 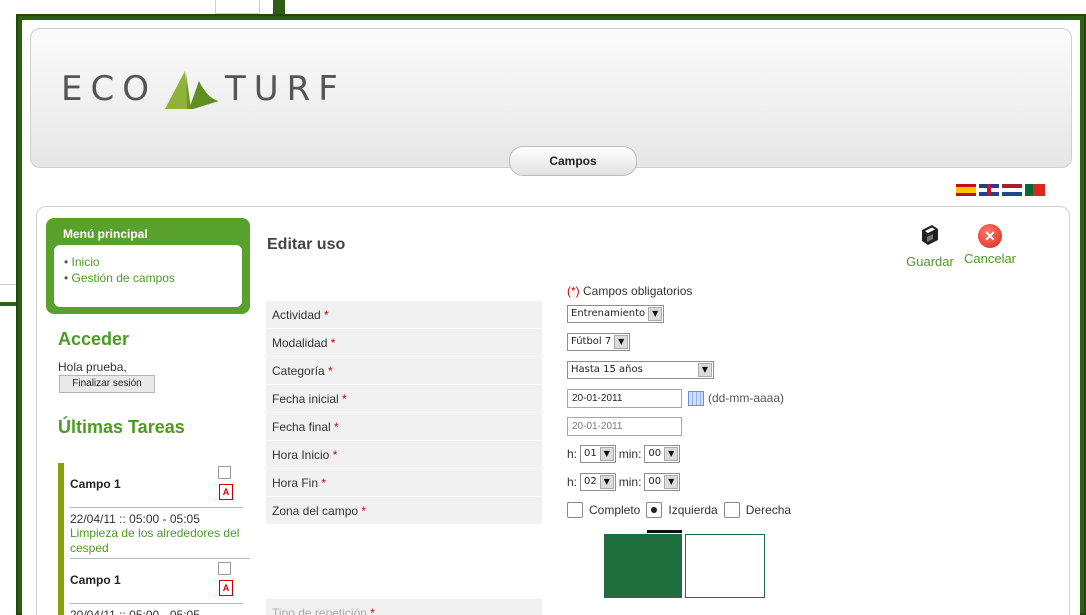 I want to click on left-edge, so click(x=8, y=314).